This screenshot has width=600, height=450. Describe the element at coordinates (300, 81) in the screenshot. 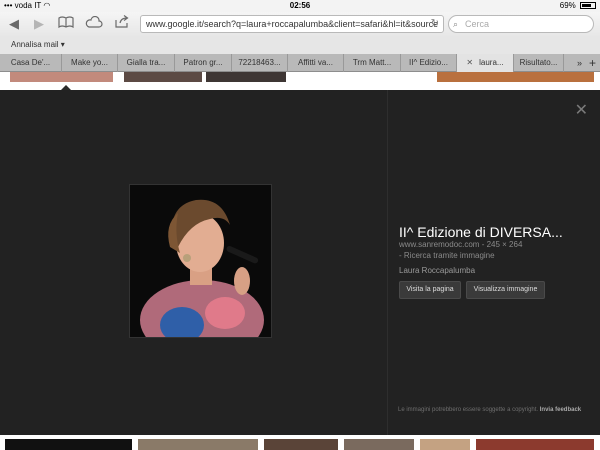

I see `results-top-row` at that location.